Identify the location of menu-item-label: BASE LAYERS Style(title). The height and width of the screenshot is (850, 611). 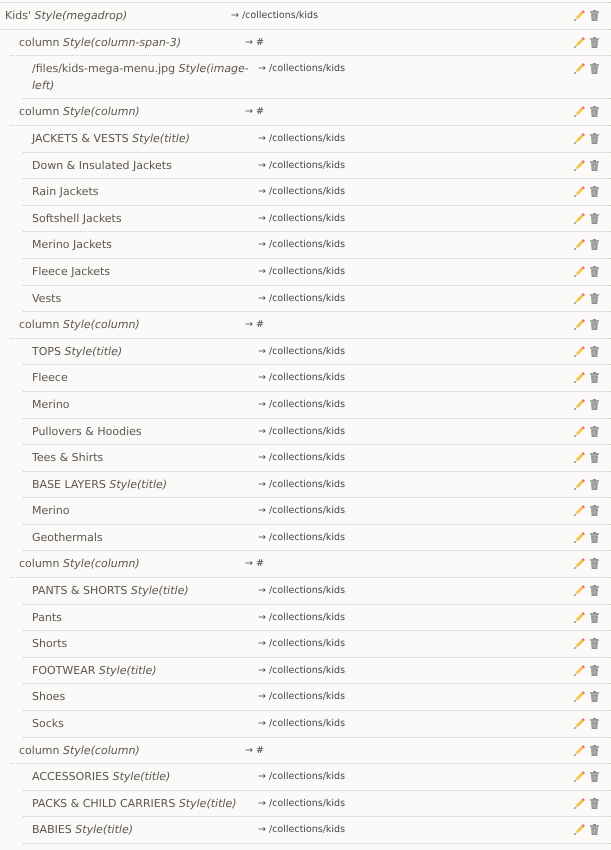
(100, 484).